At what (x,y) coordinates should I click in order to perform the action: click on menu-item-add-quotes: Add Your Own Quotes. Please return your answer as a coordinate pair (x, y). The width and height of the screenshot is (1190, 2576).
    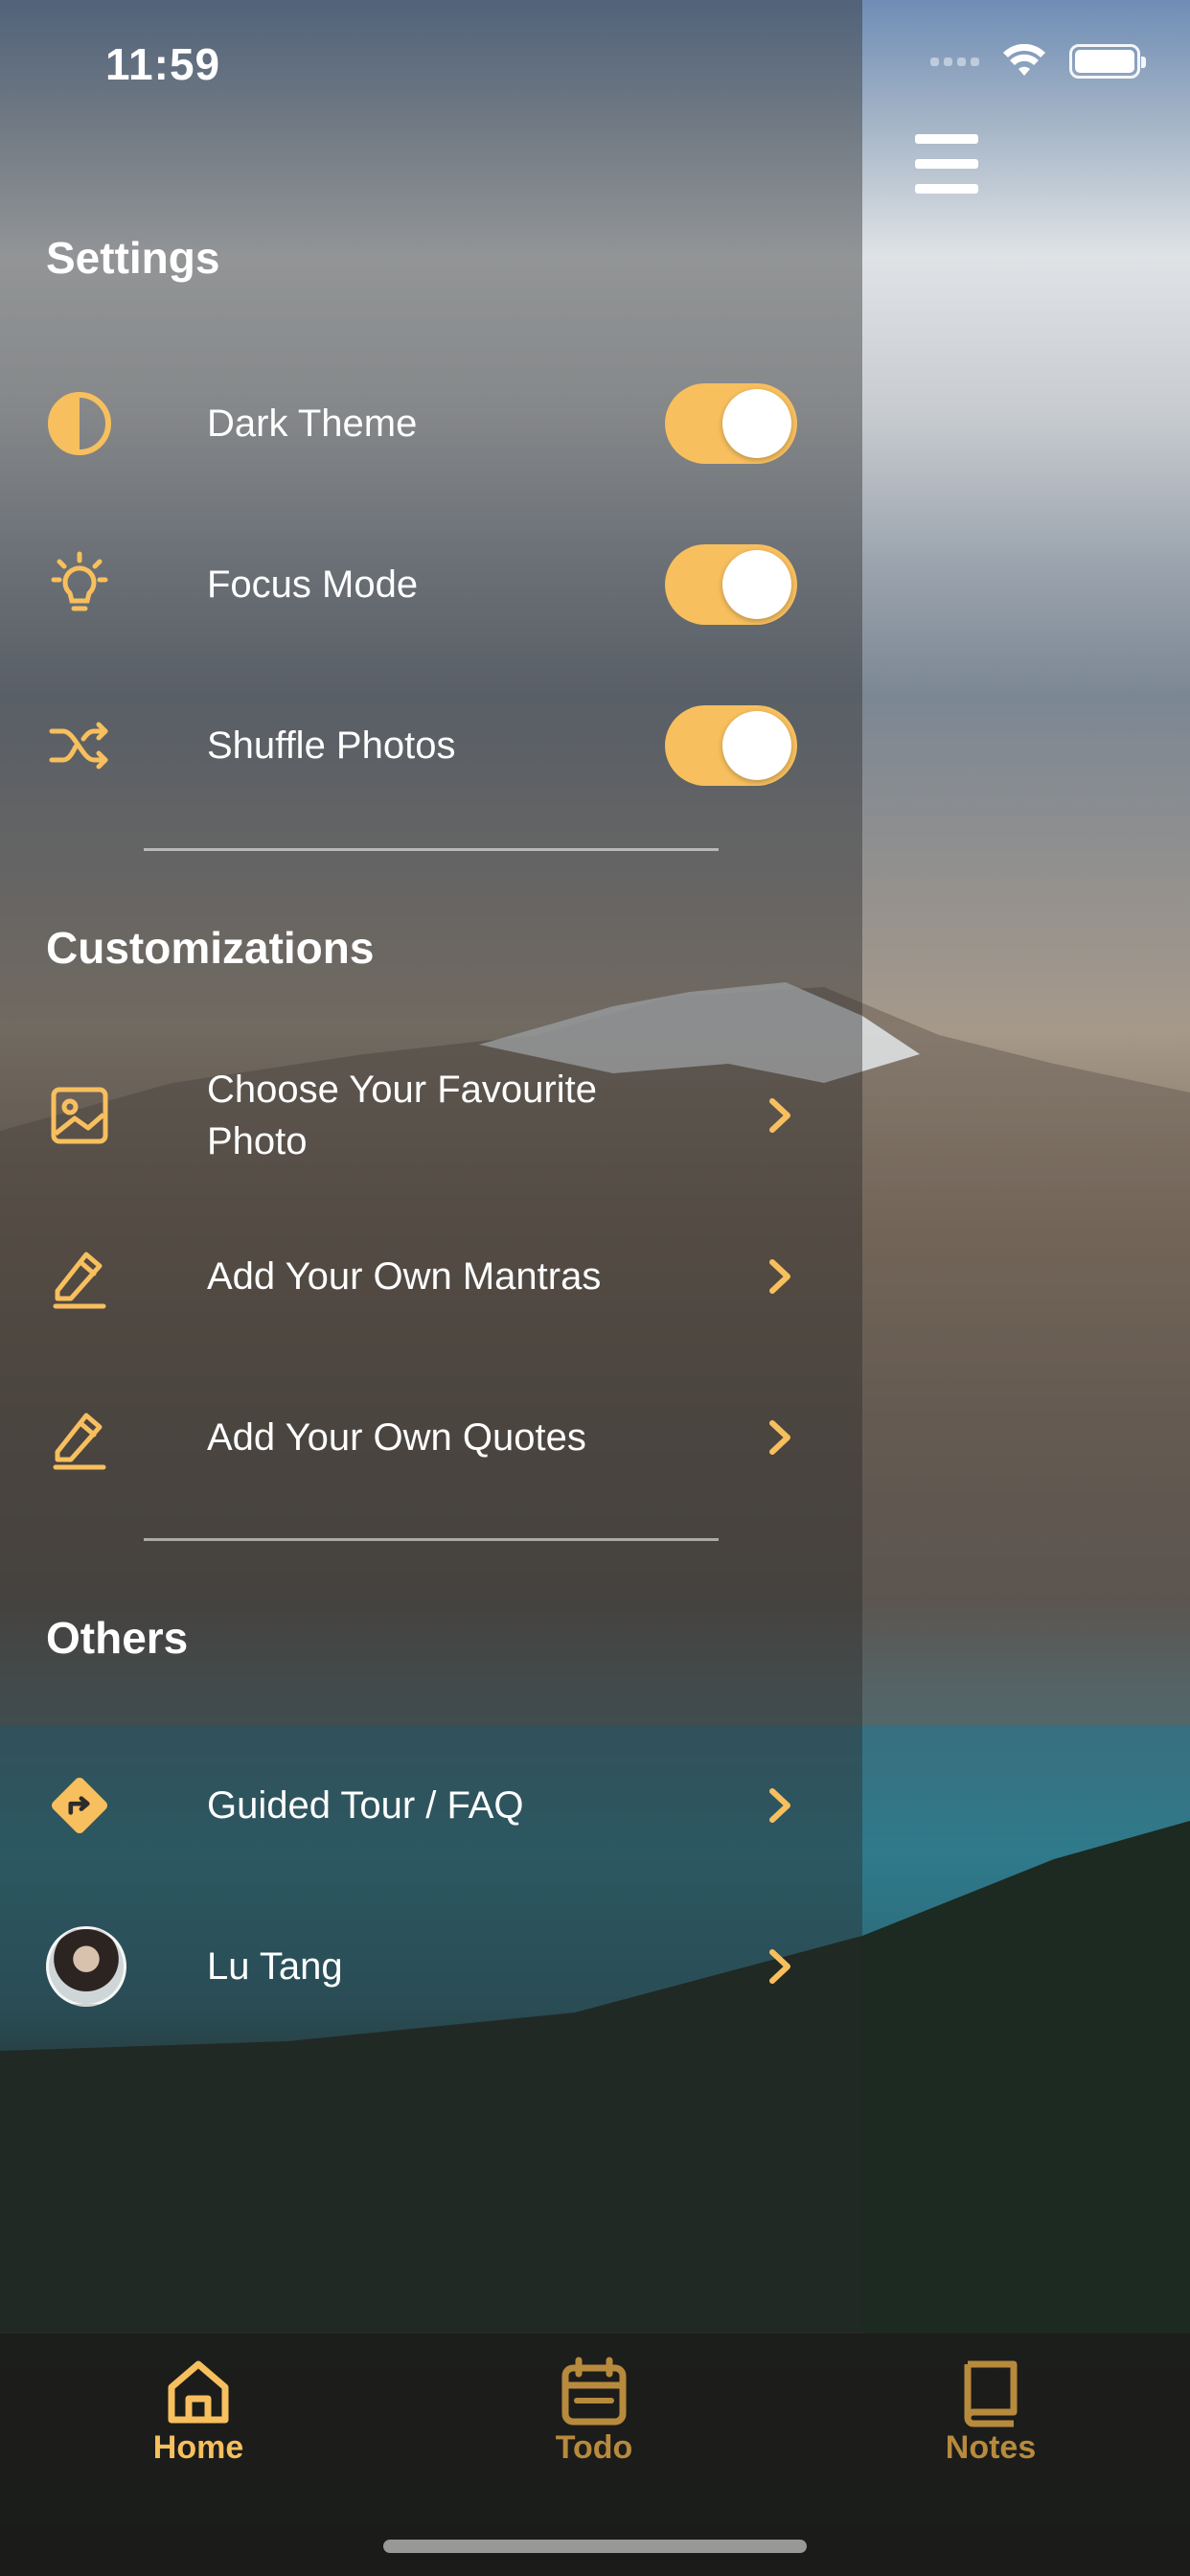
    Looking at the image, I should click on (431, 1437).